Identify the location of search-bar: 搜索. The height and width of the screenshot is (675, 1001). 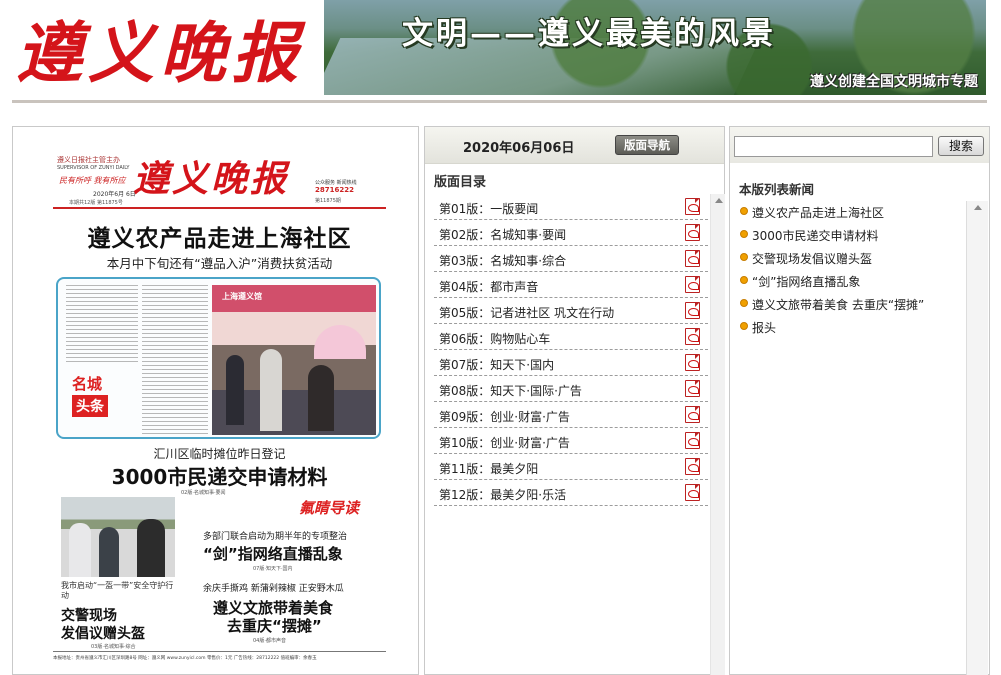
(859, 145).